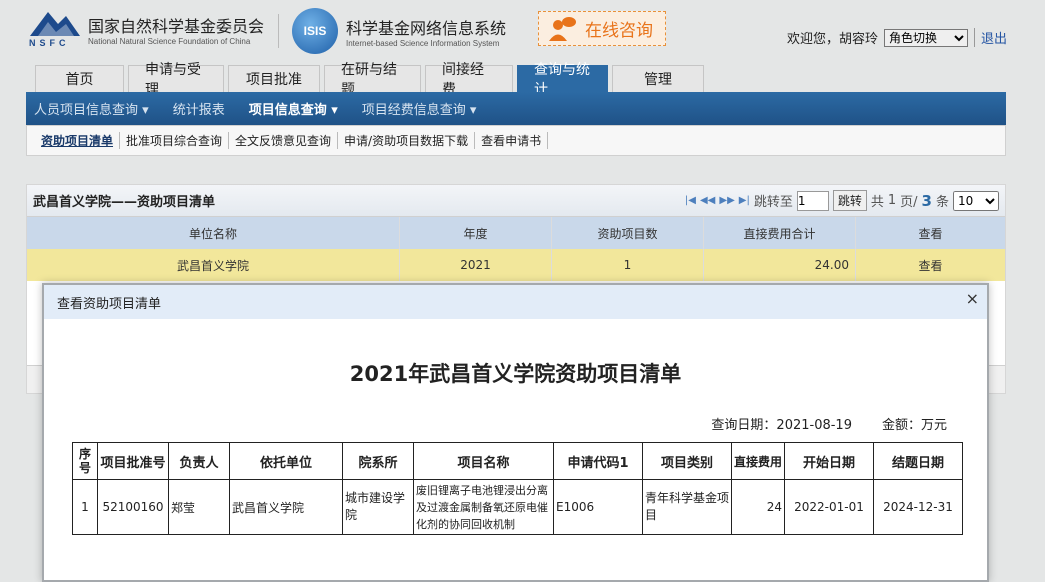 The height and width of the screenshot is (582, 1045). Describe the element at coordinates (78, 140) in the screenshot. I see `sub-funded-list: 资助项目清单` at that location.